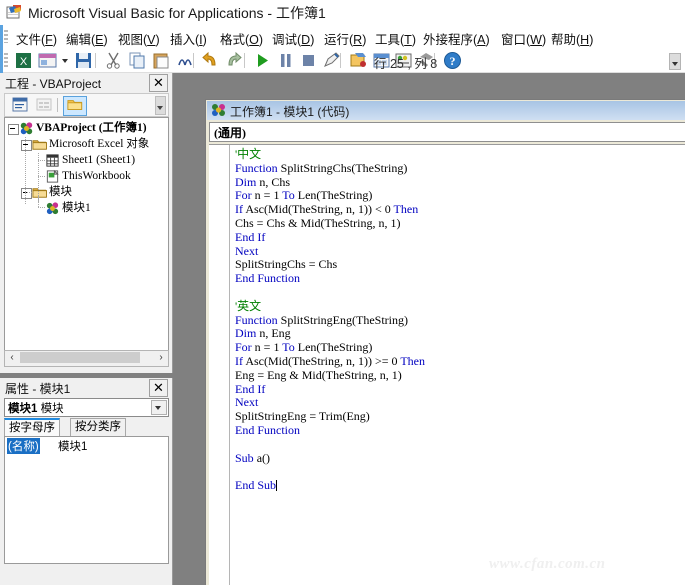 The height and width of the screenshot is (585, 685). What do you see at coordinates (44, 105) in the screenshot?
I see `view-object-button` at bounding box center [44, 105].